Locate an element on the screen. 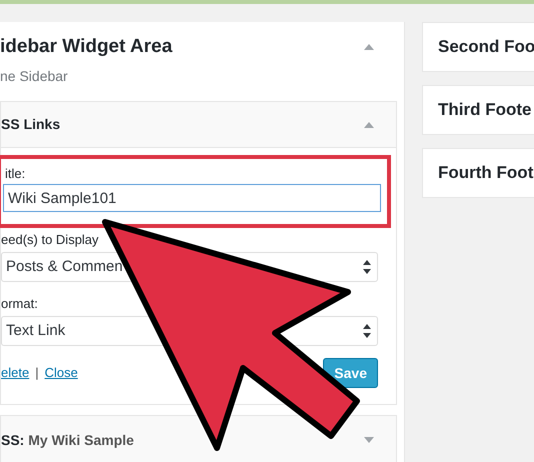 The image size is (534, 462). area-description: ne Sidebar is located at coordinates (34, 76).